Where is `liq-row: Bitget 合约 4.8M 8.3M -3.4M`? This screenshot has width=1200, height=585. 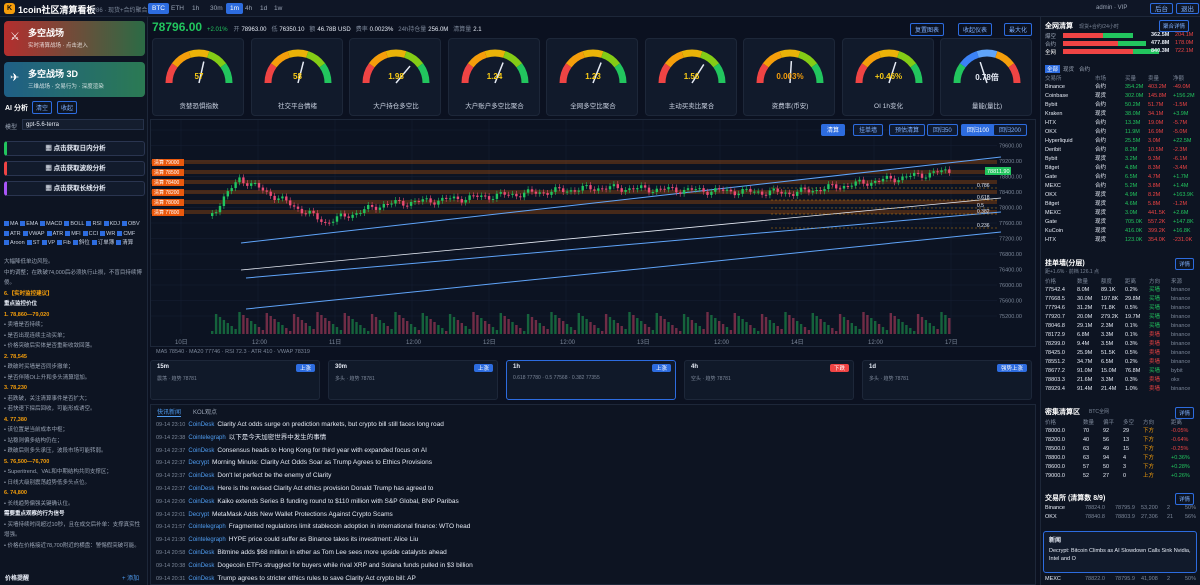
liq-row: Bitget 合约 4.8M 8.3M -3.4M is located at coordinates (1121, 168).